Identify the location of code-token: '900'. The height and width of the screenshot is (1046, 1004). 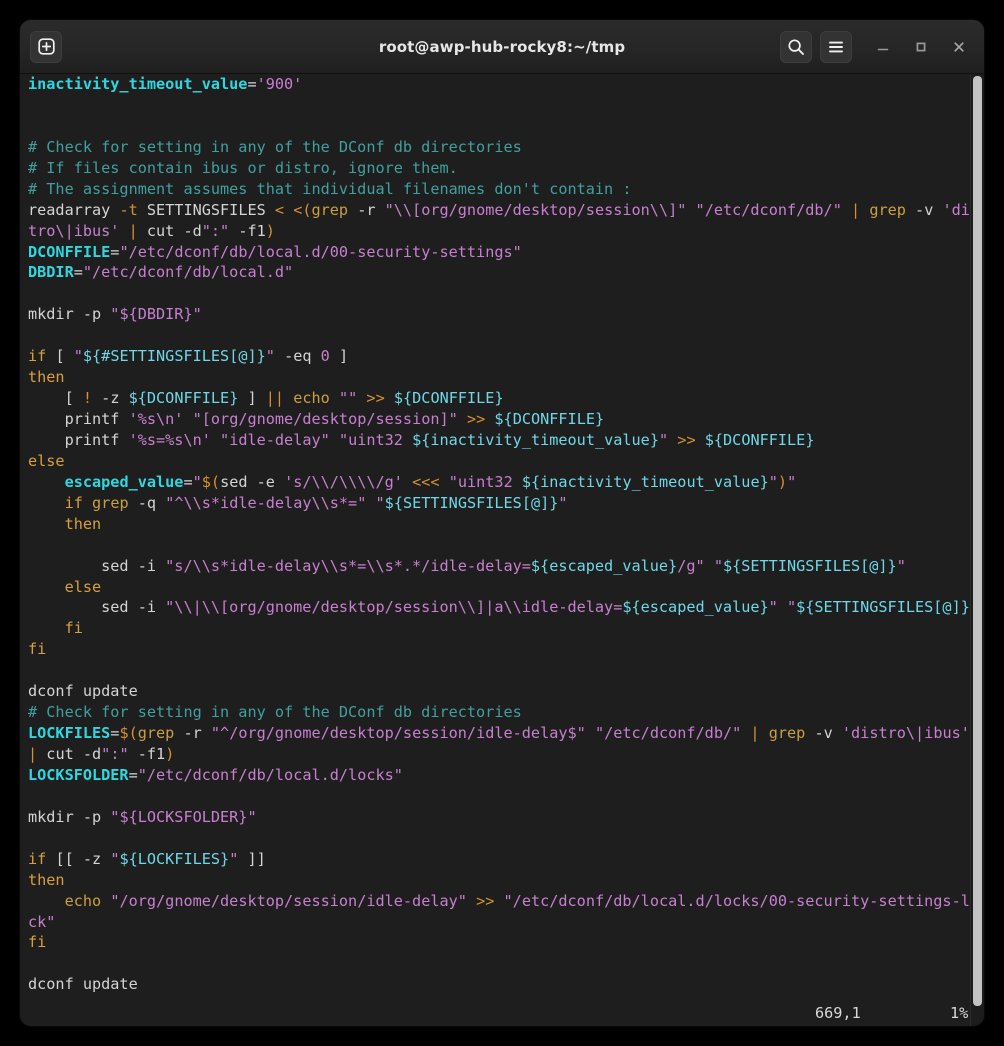
(279, 84).